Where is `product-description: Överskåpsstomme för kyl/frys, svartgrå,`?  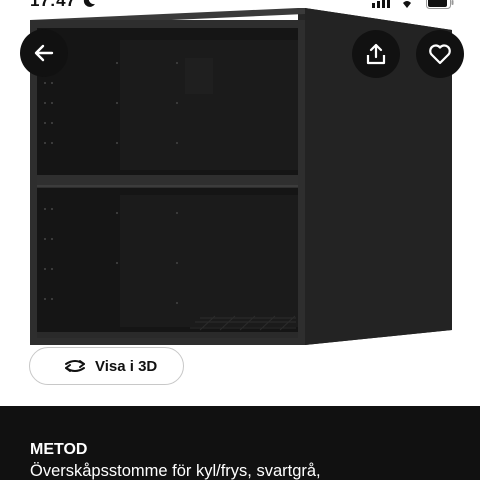 product-description: Överskåpsstomme för kyl/frys, svartgrå, is located at coordinates (175, 471).